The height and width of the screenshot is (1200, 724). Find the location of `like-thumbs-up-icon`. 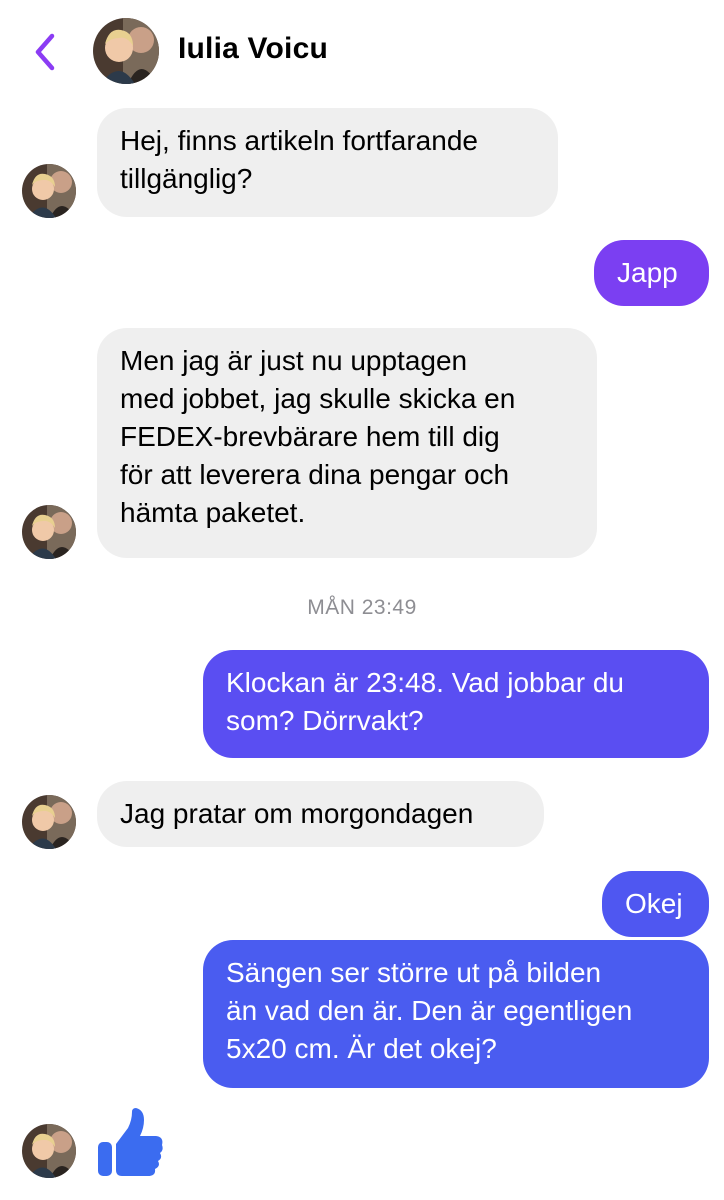

like-thumbs-up-icon is located at coordinates (130, 1143).